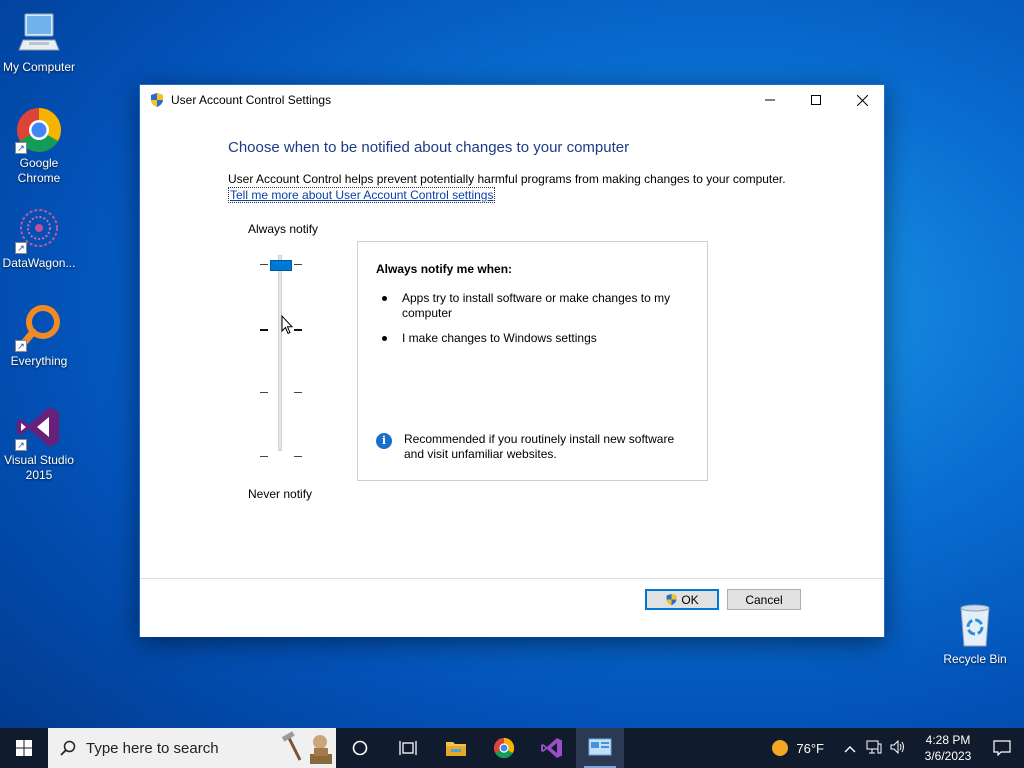 The height and width of the screenshot is (768, 1024). I want to click on notification-level-slider, so click(282, 355).